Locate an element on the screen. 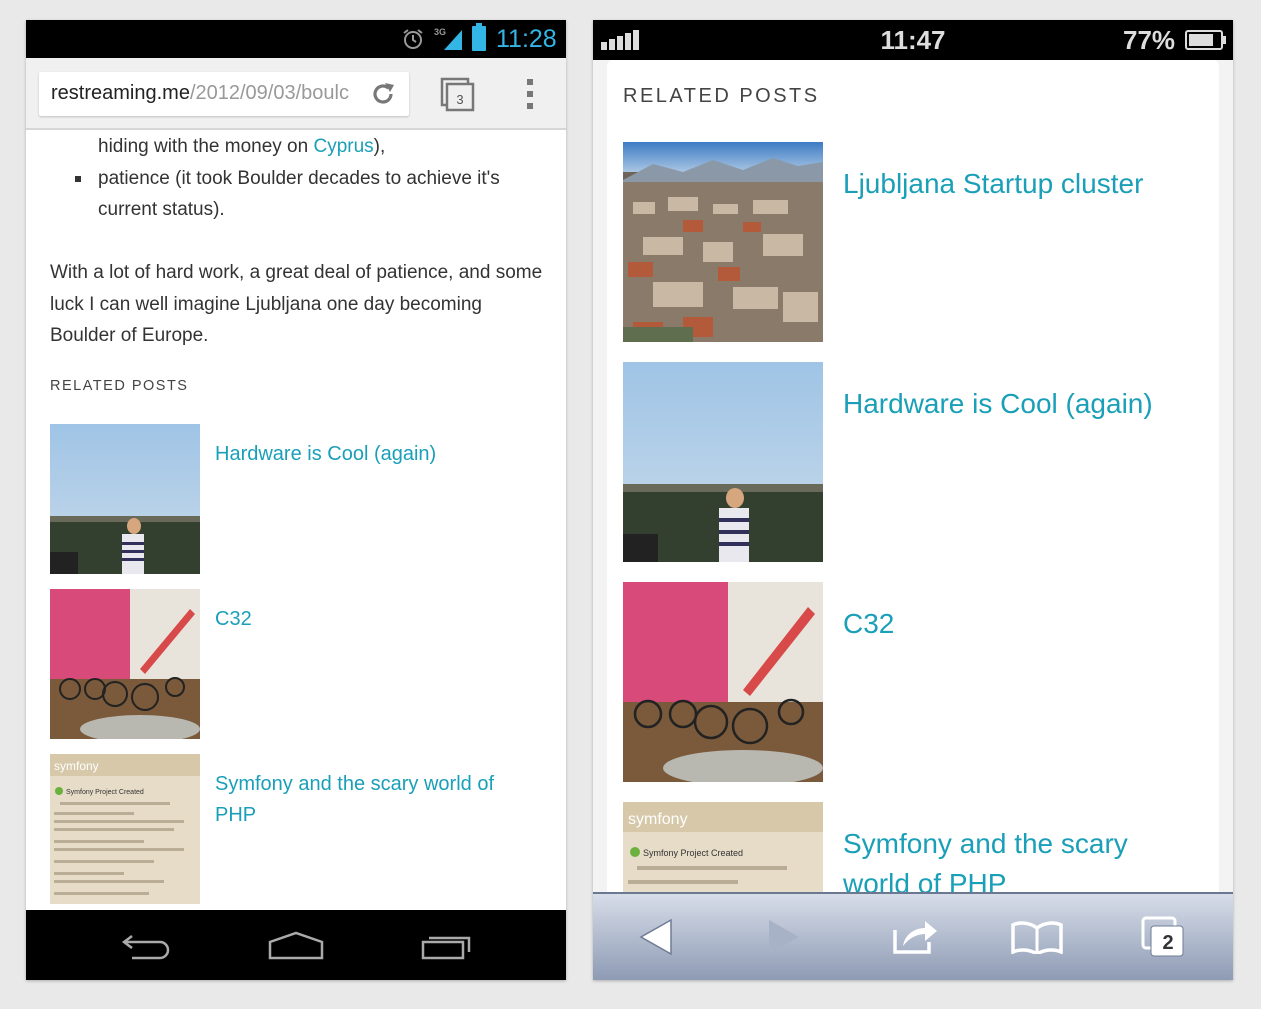 This screenshot has height=1009, width=1261. url-path: /2012/09/03/boulc is located at coordinates (269, 93).